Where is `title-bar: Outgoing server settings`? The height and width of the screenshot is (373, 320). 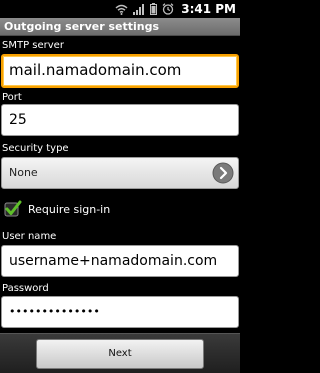
title-bar: Outgoing server settings is located at coordinates (120, 27).